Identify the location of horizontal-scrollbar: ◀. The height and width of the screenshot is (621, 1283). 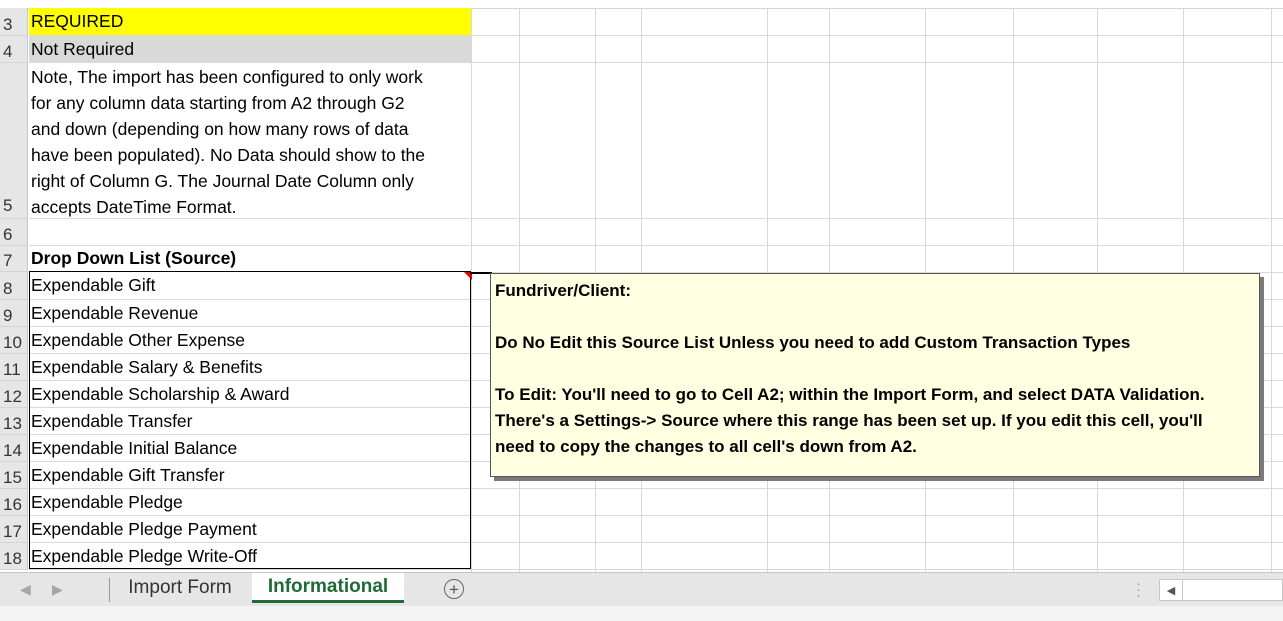
(1221, 590).